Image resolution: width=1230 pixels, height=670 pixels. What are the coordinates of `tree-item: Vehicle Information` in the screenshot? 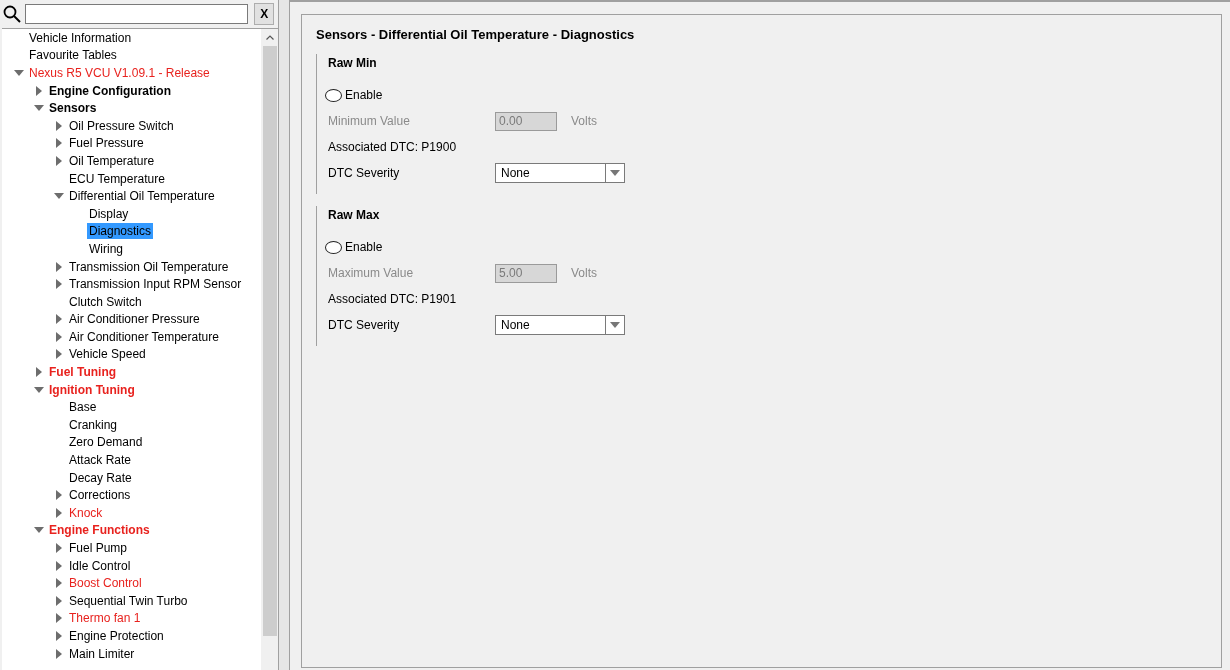 It's located at (80, 37).